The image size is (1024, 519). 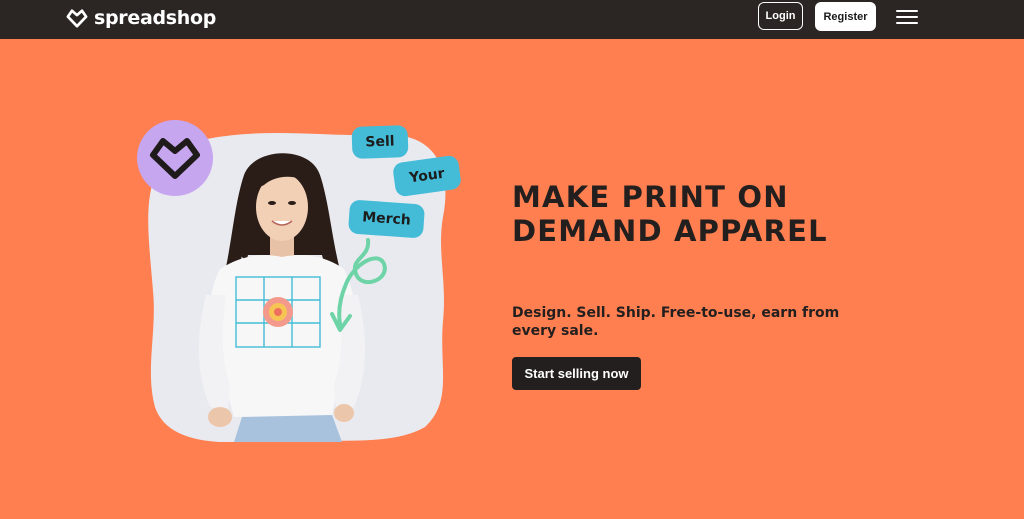 What do you see at coordinates (358, 285) in the screenshot?
I see `curly-arrow-icon` at bounding box center [358, 285].